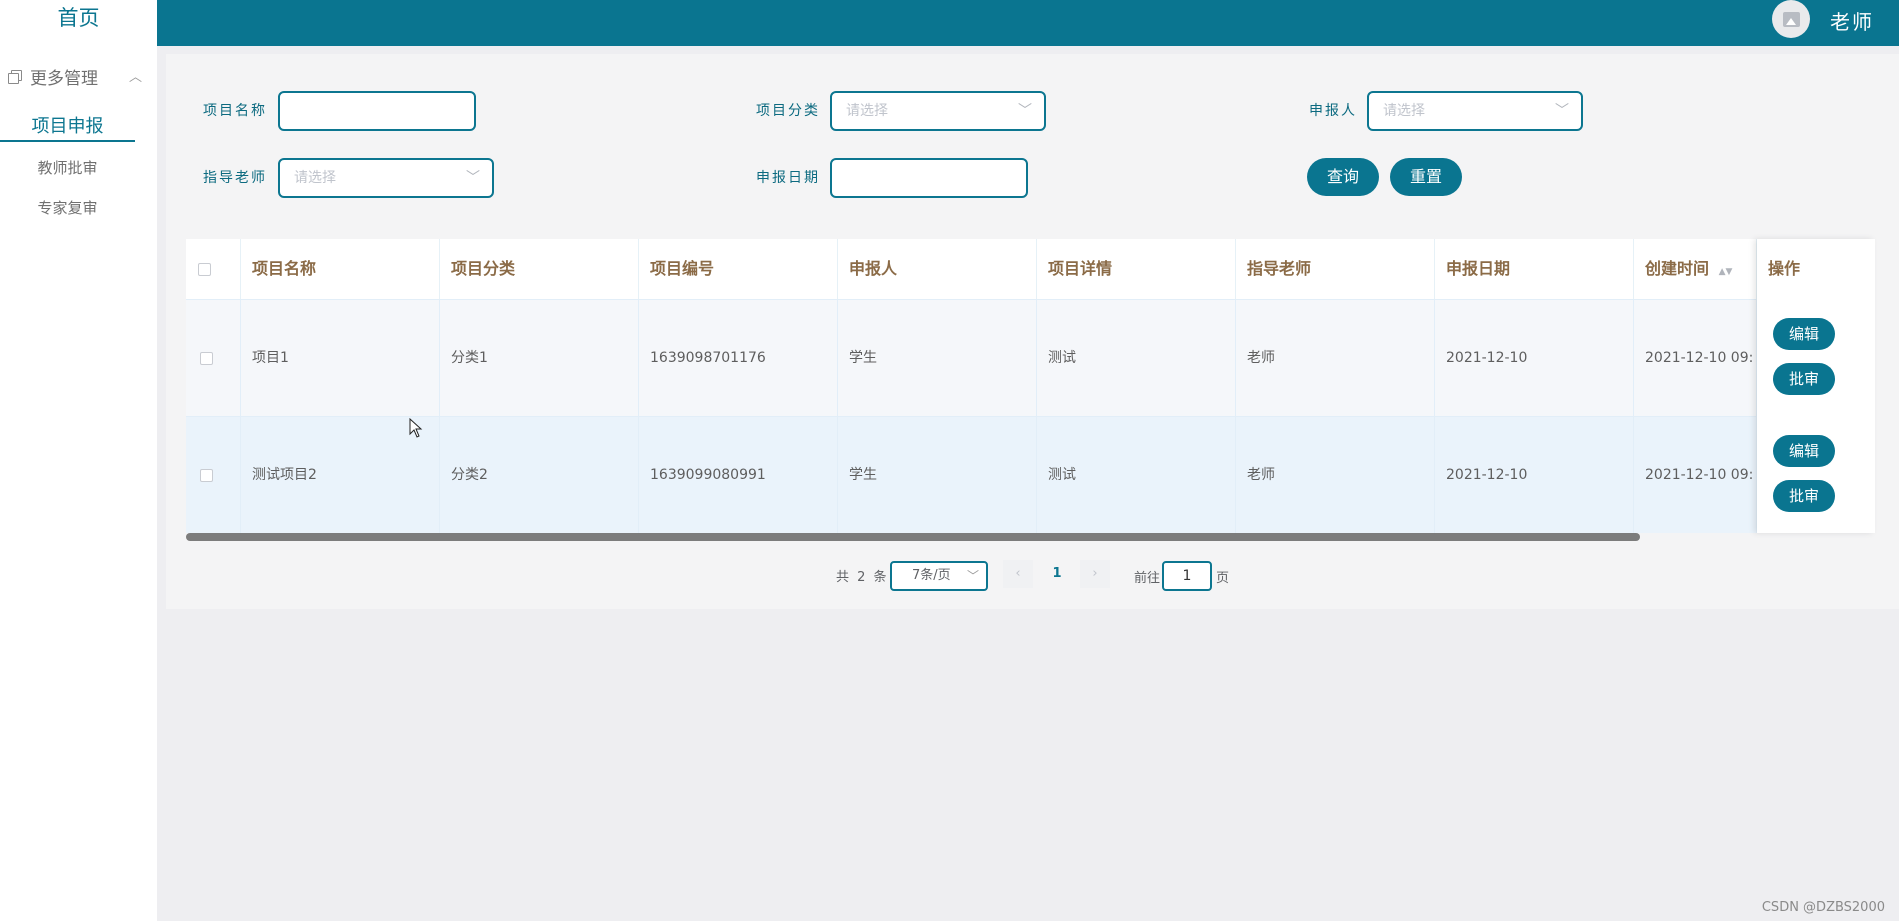 The width and height of the screenshot is (1899, 921). I want to click on select-all-checkbox, so click(204, 269).